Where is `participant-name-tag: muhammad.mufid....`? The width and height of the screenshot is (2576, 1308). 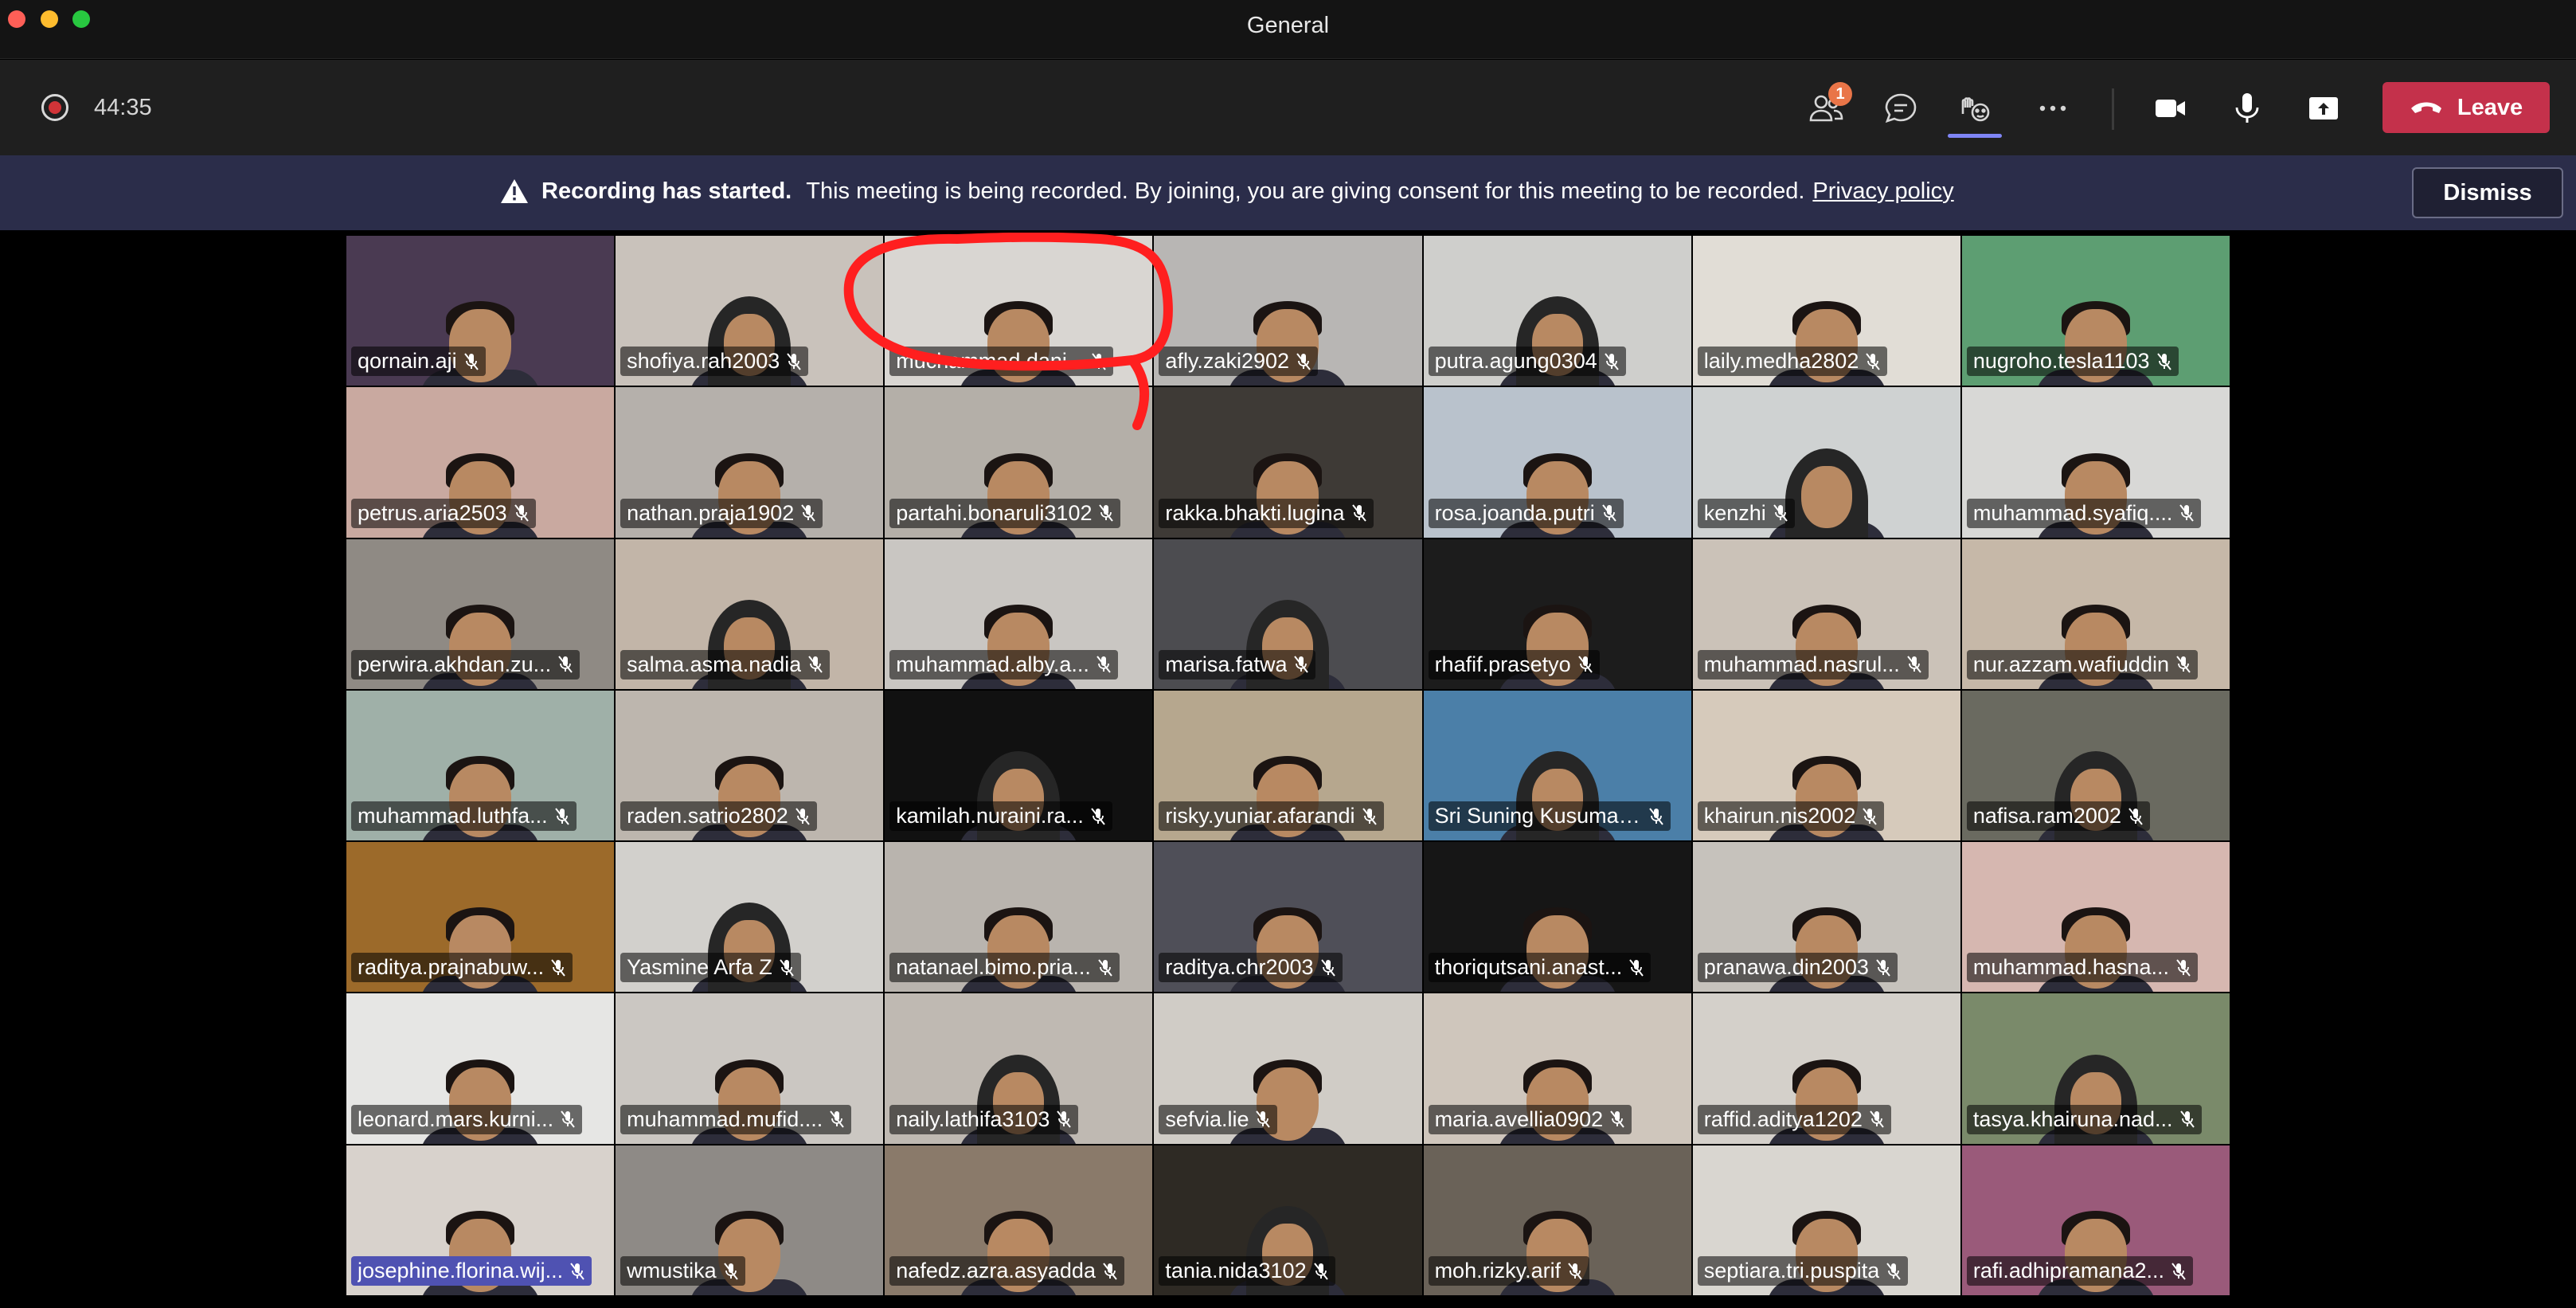 participant-name-tag: muhammad.mufid.... is located at coordinates (736, 1119).